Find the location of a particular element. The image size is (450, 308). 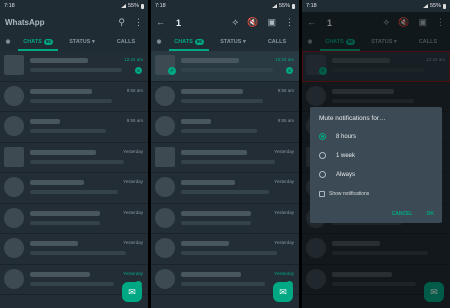

status-bar: 7:18 55% is located at coordinates (225, 6).